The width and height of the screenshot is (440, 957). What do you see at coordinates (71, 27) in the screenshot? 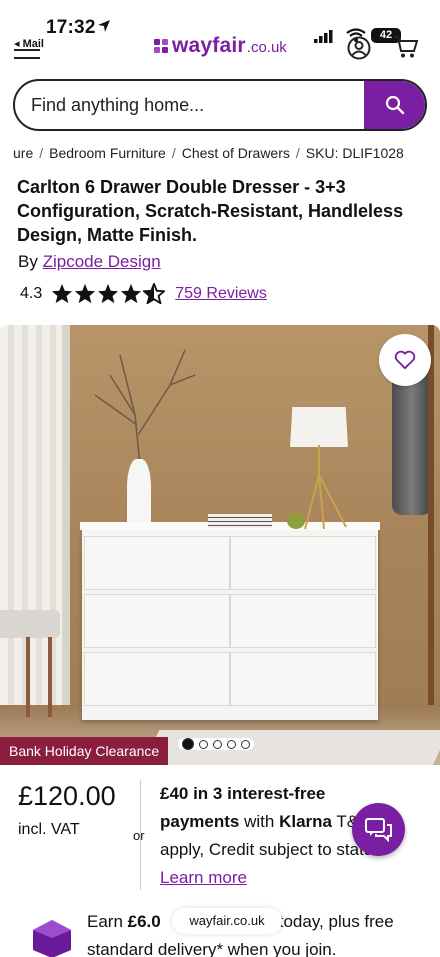
I see `clock: 17:32` at bounding box center [71, 27].